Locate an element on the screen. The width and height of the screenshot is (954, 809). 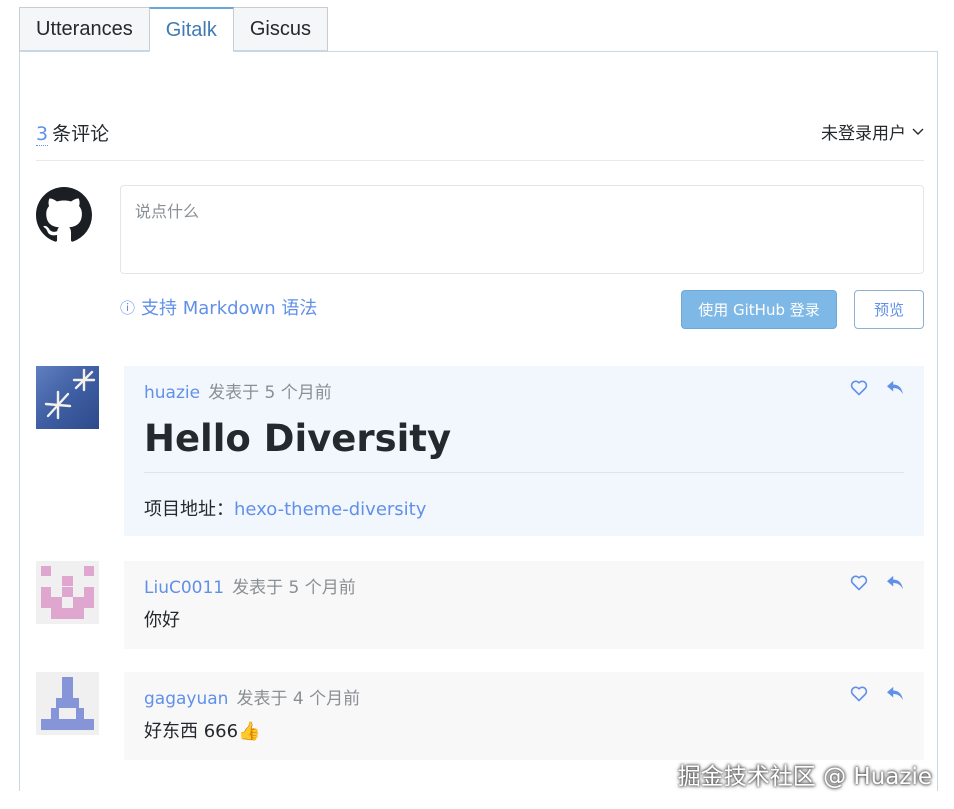
comment-author-link: huazie is located at coordinates (172, 393).